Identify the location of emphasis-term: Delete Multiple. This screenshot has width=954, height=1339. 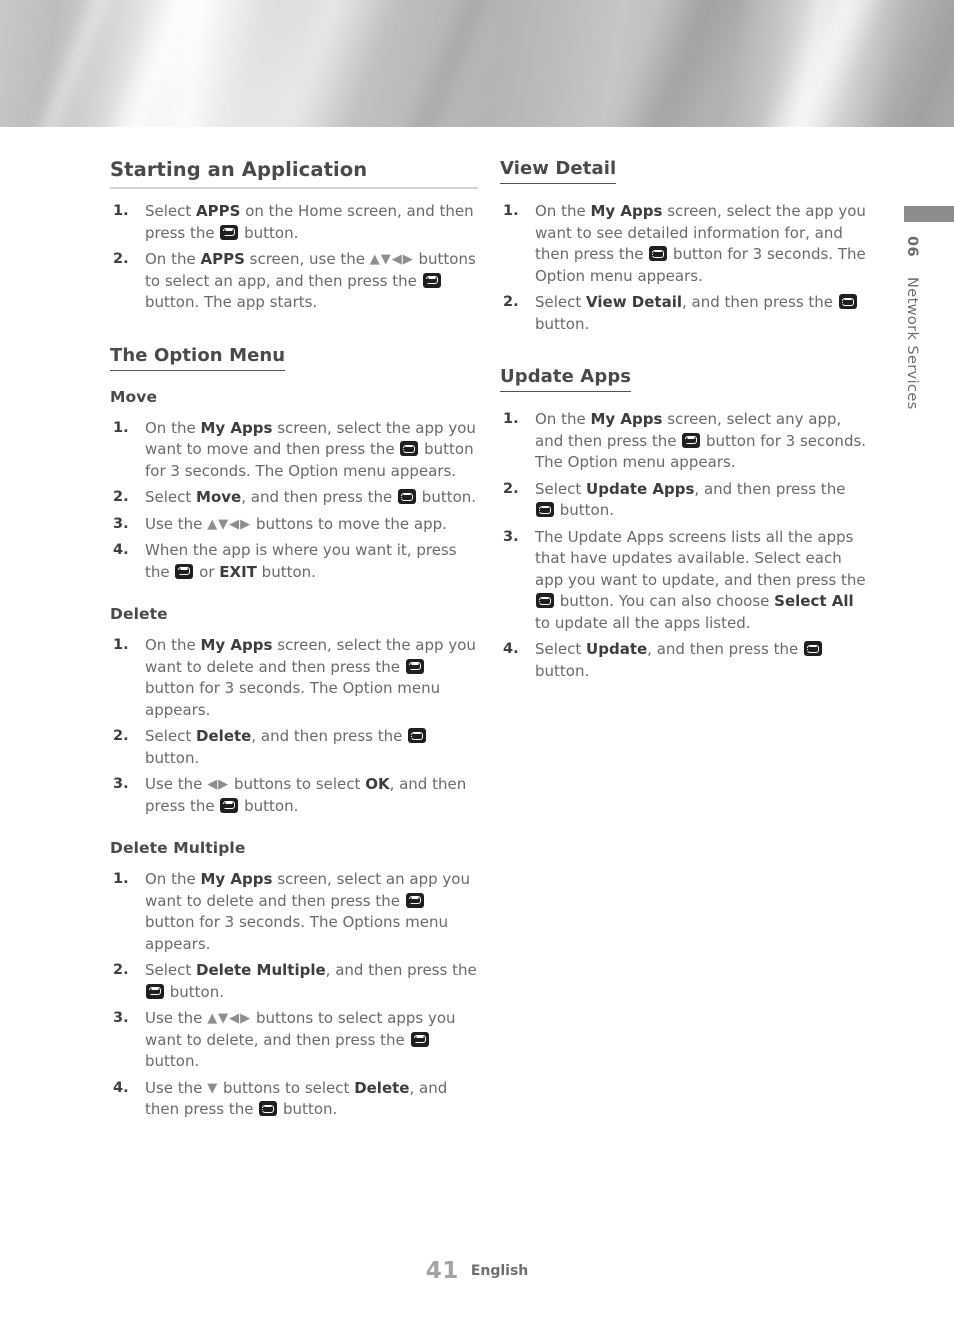
(261, 970).